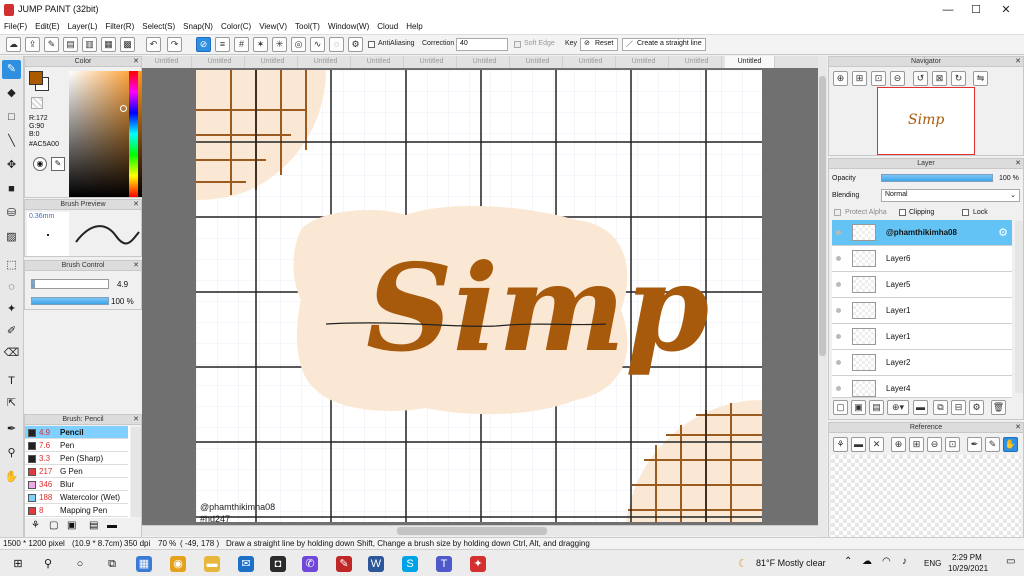 This screenshot has width=1024, height=576. I want to click on new-file-icon: ▤, so click(70, 44).